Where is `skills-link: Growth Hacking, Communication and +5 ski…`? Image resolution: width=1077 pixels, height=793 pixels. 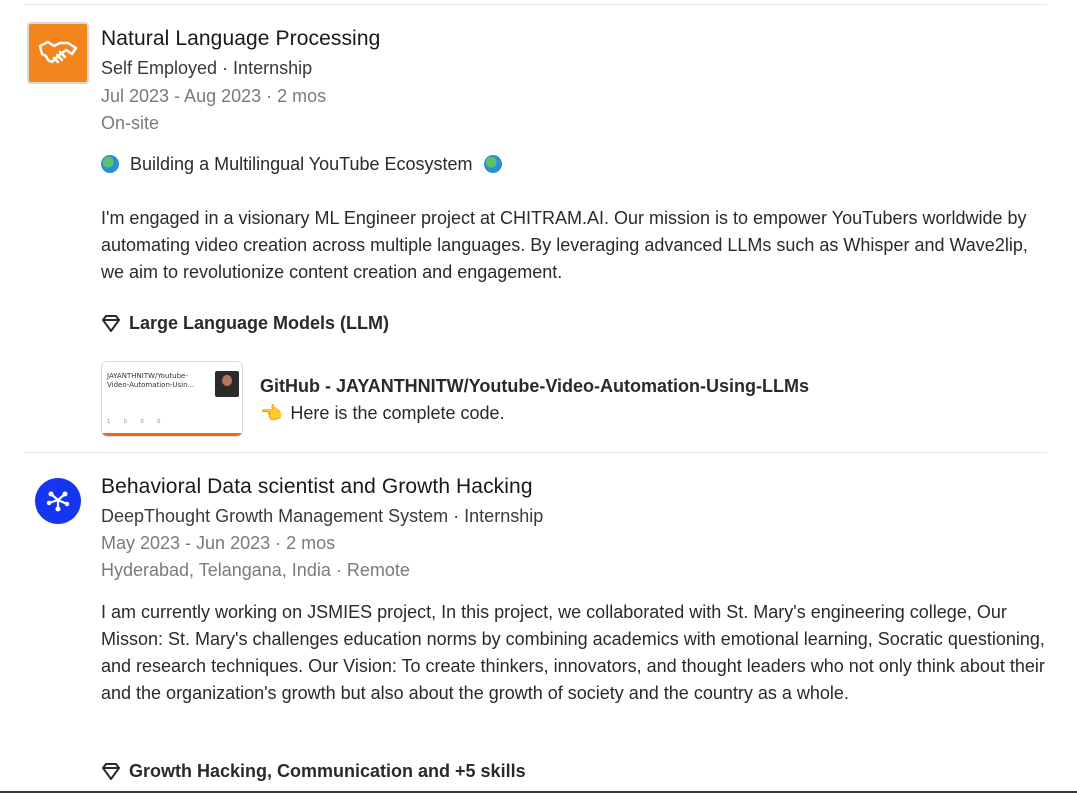 skills-link: Growth Hacking, Communication and +5 ski… is located at coordinates (313, 771).